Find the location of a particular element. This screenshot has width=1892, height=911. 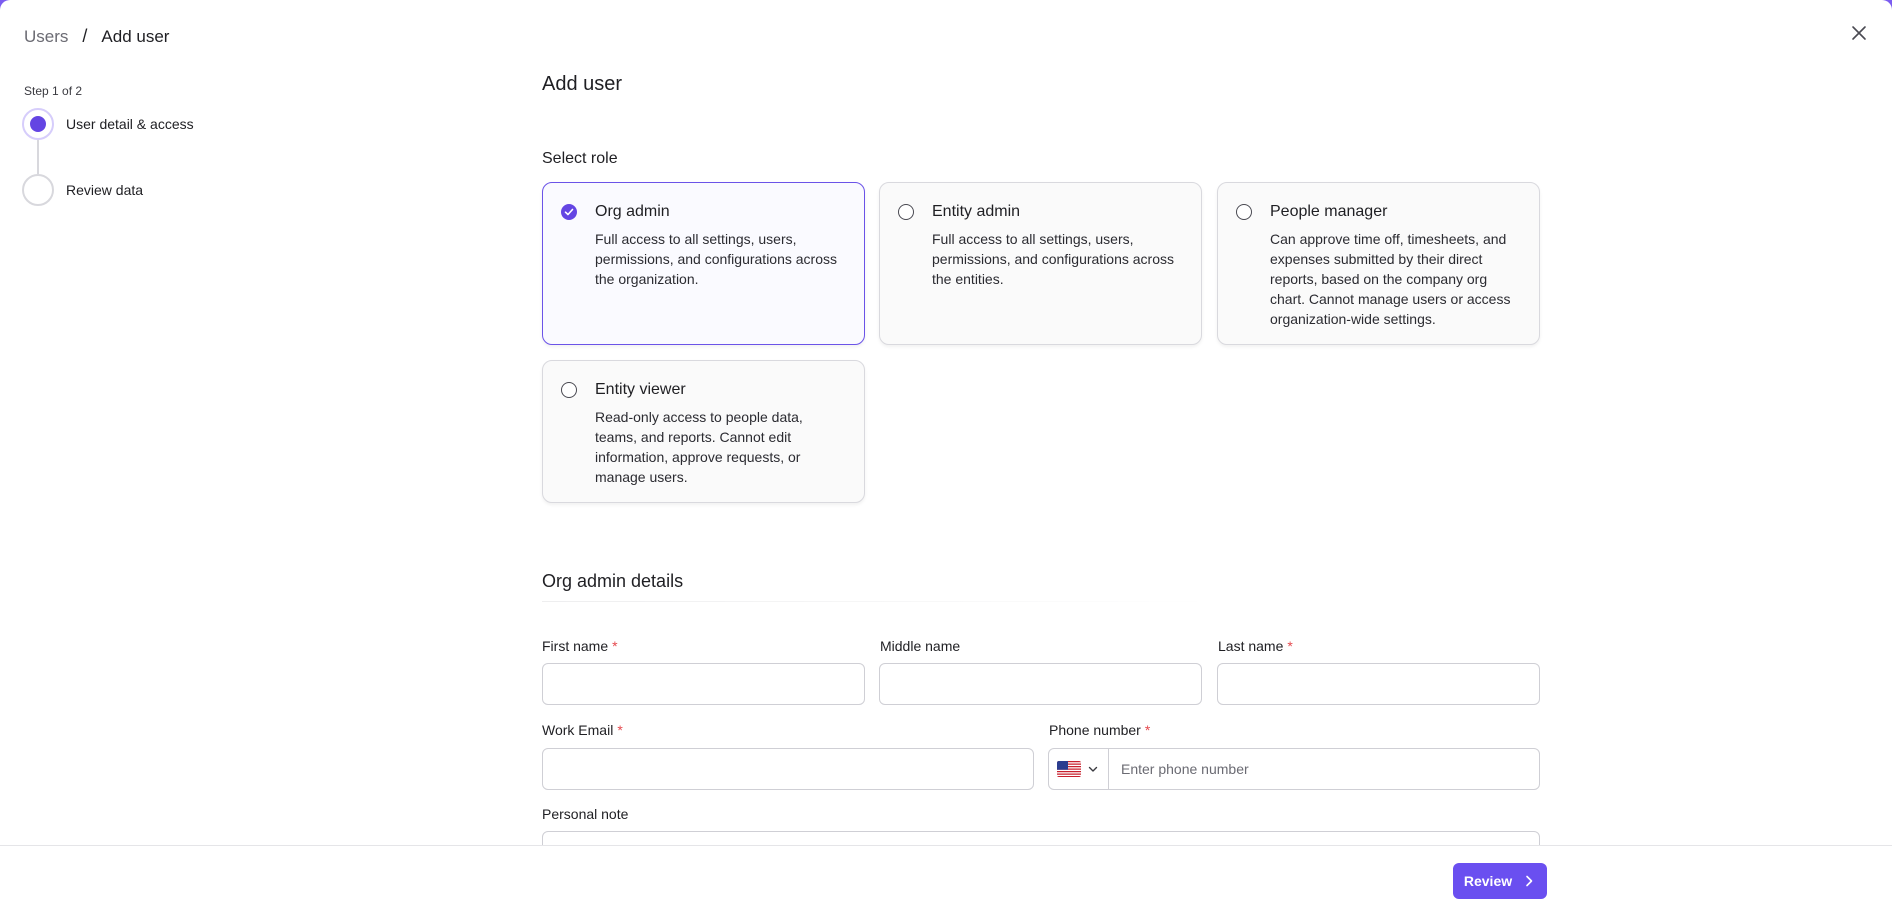

step-review-data: Review data is located at coordinates (108, 190).